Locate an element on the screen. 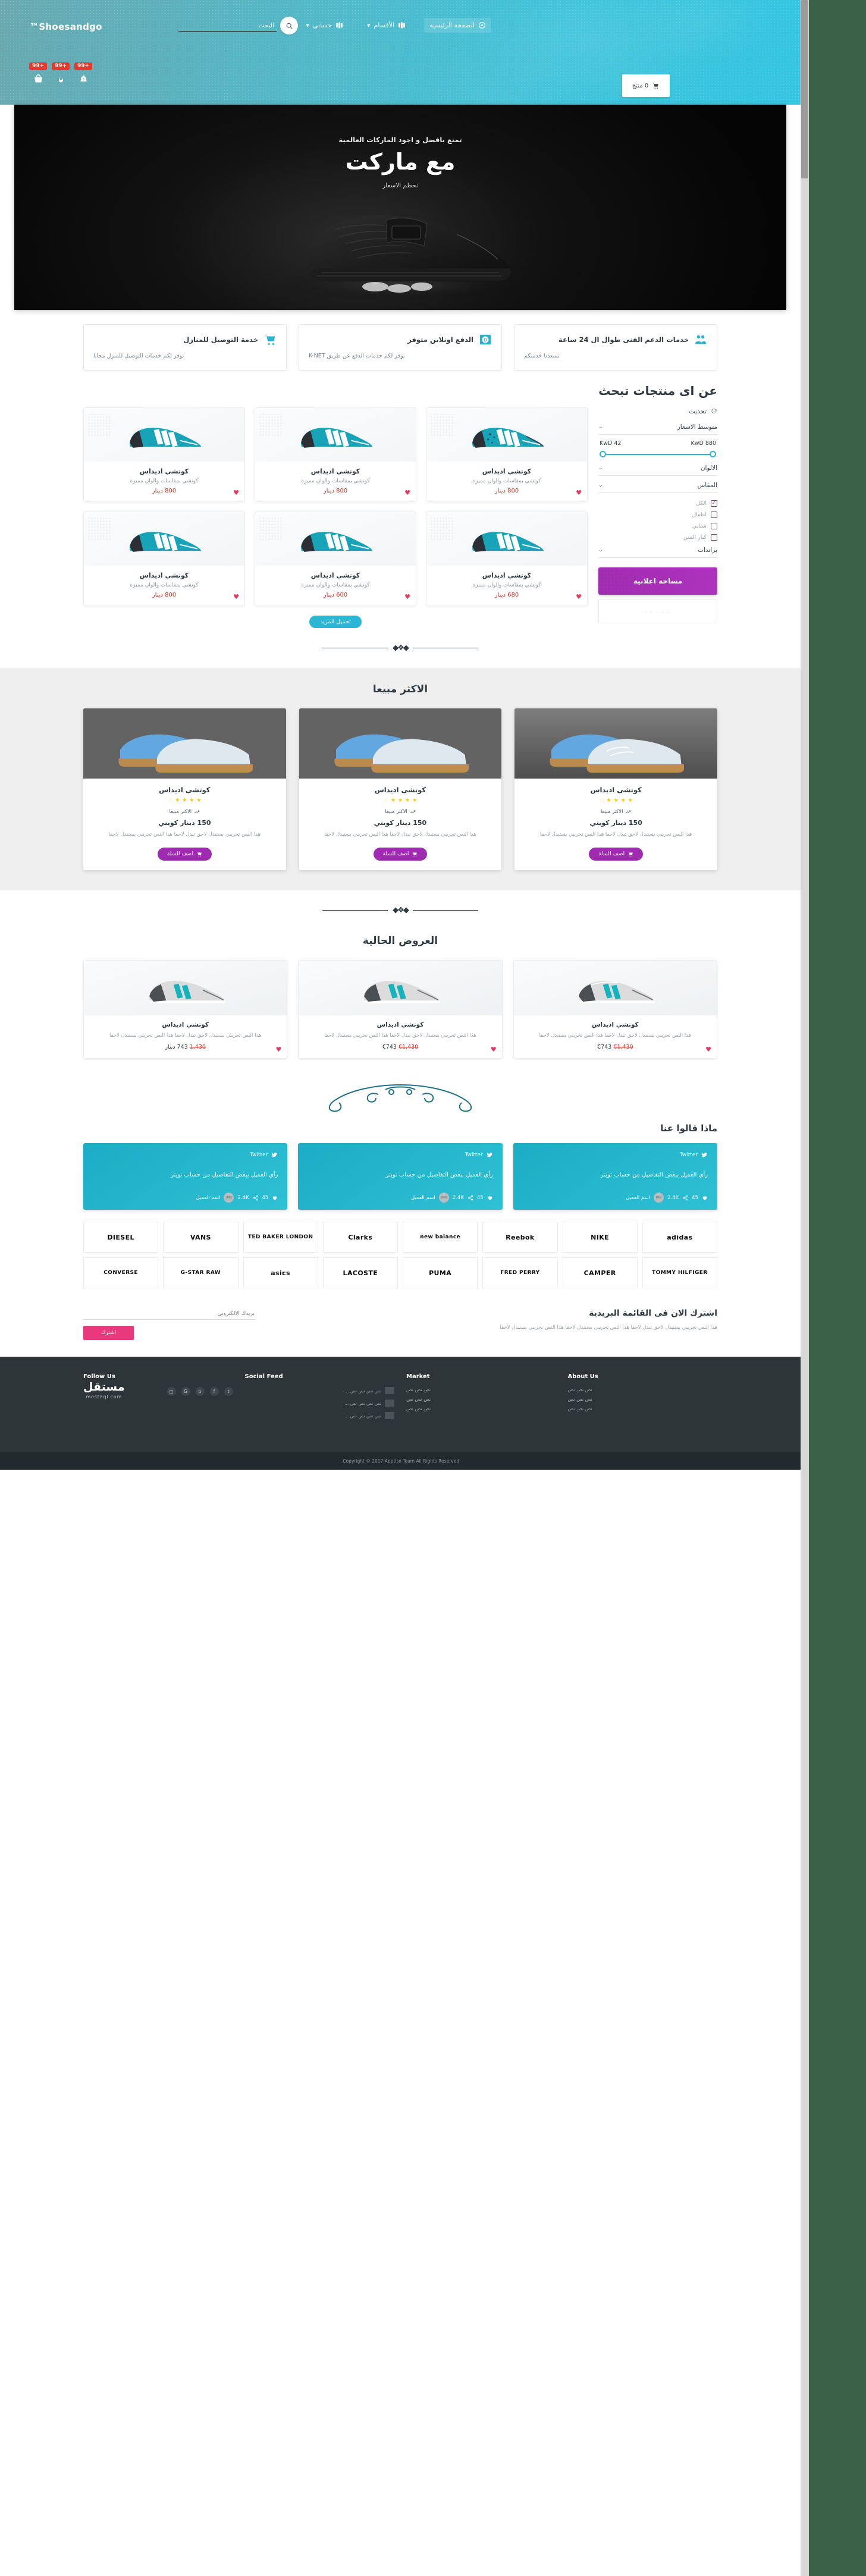  brand-logo-camper: CAMPER is located at coordinates (600, 1273).